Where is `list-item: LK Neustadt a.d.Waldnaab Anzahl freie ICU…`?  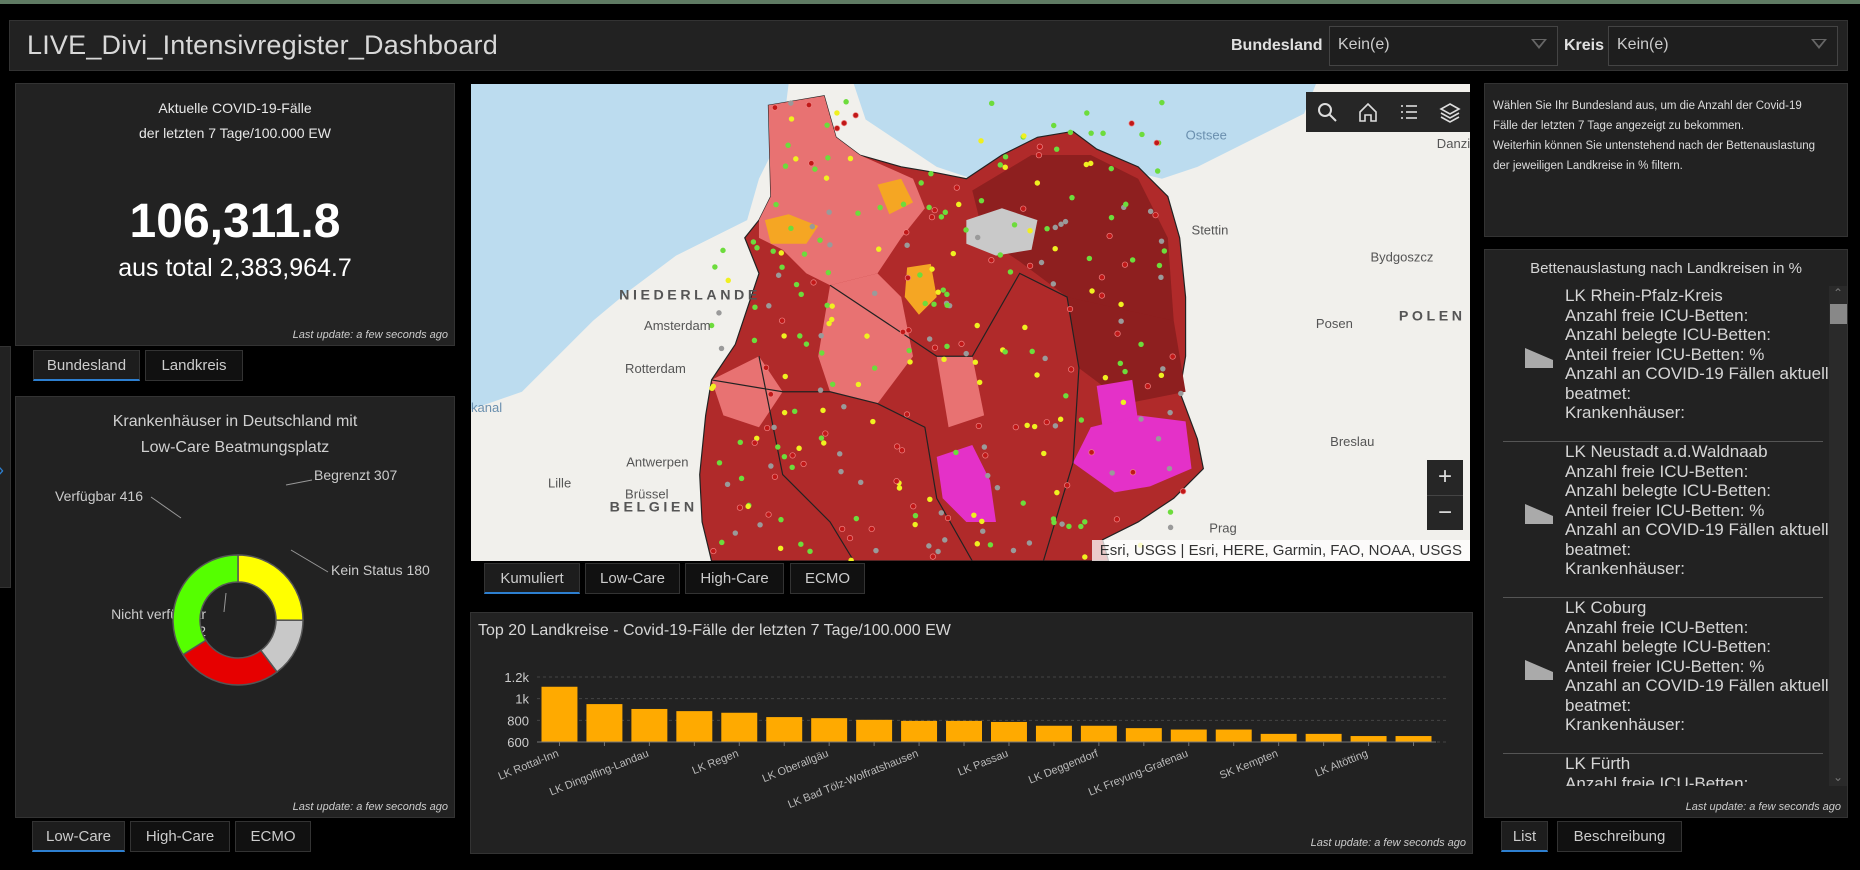 list-item: LK Neustadt a.d.Waldnaab Anzahl freie ICU… is located at coordinates (1666, 520).